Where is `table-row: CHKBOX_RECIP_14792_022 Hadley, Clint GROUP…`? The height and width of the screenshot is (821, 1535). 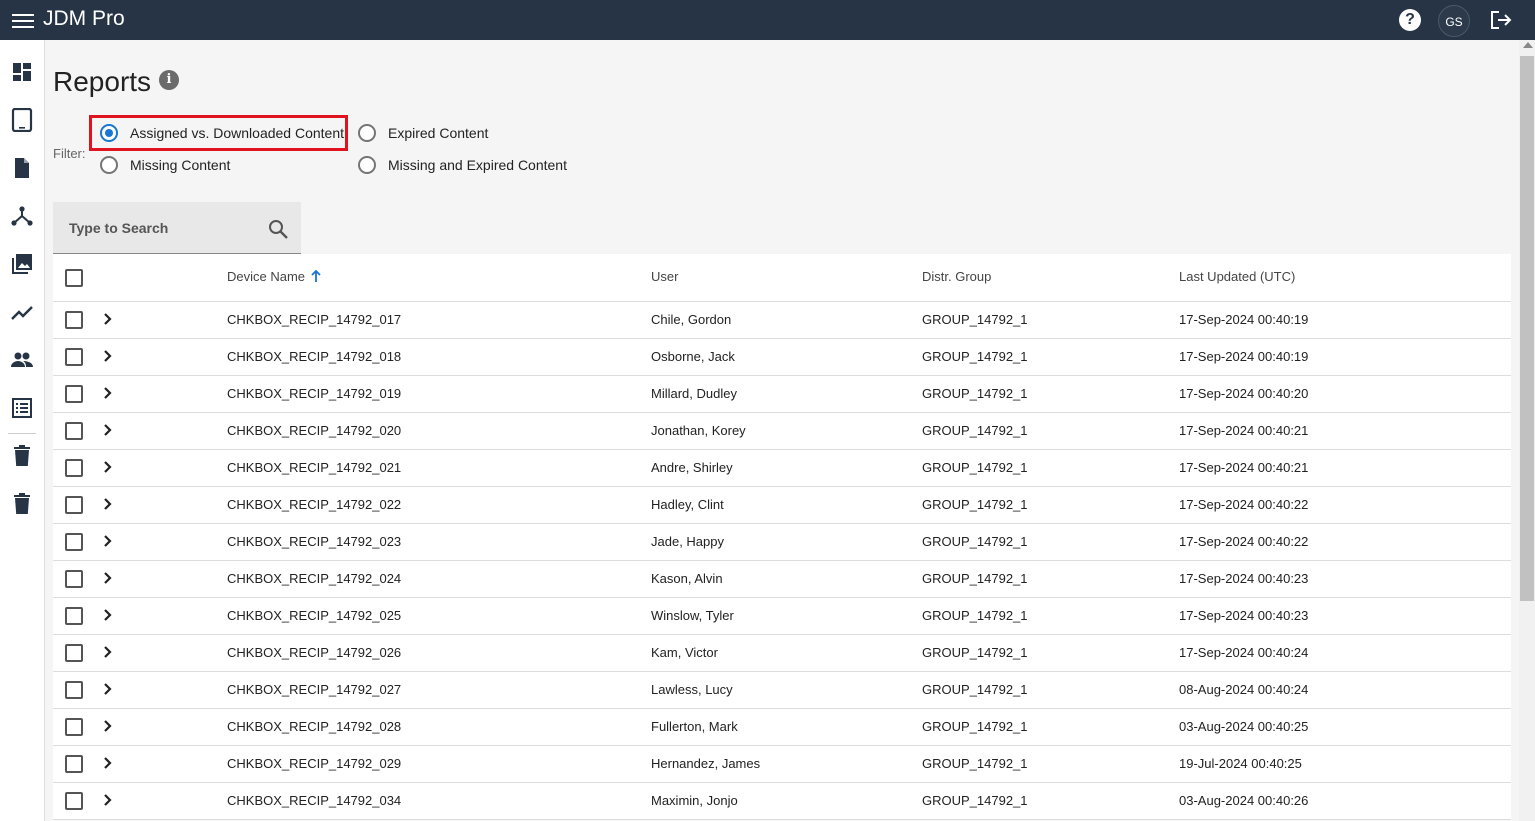 table-row: CHKBOX_RECIP_14792_022 Hadley, Clint GROUP… is located at coordinates (782, 505).